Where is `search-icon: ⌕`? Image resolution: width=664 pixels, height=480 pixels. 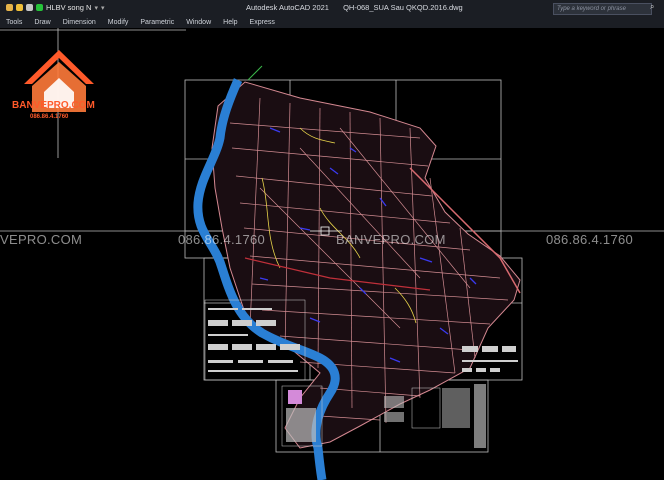
search-icon: ⌕ is located at coordinates (652, 7).